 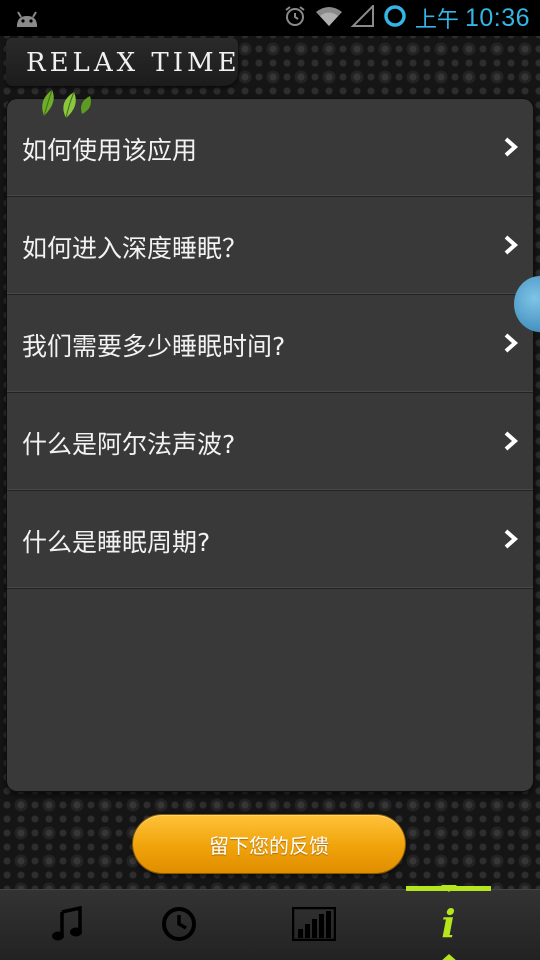 I want to click on tab-stats, so click(x=313, y=925).